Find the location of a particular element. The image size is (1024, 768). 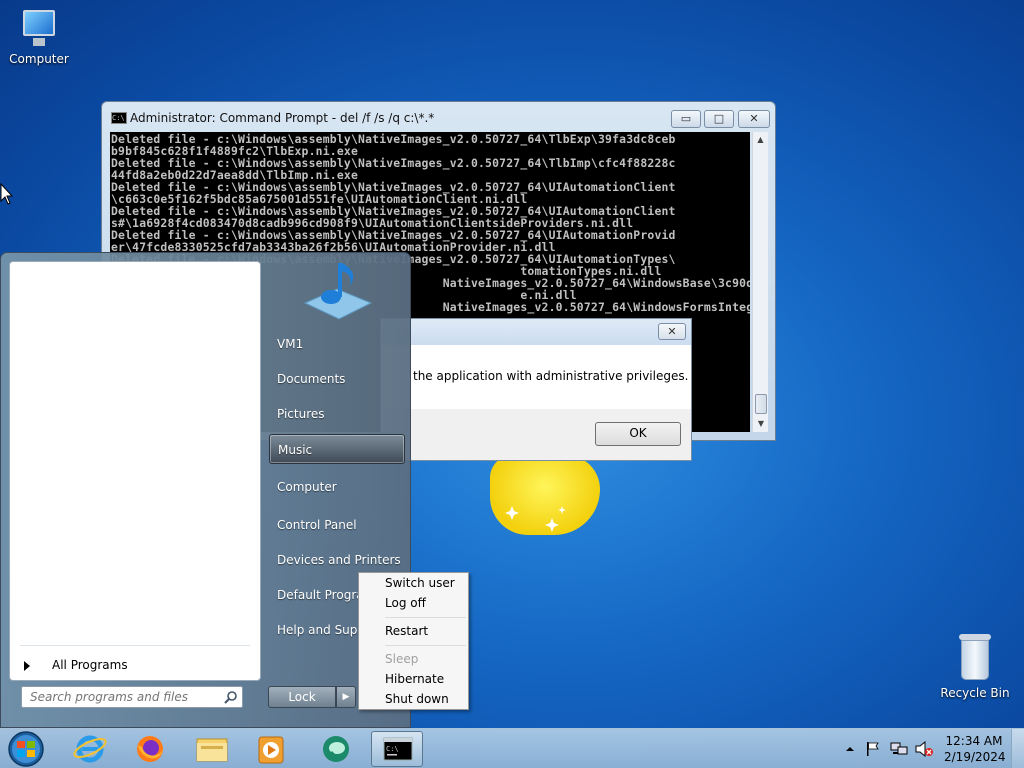

maximize-icon: □ is located at coordinates (719, 118).